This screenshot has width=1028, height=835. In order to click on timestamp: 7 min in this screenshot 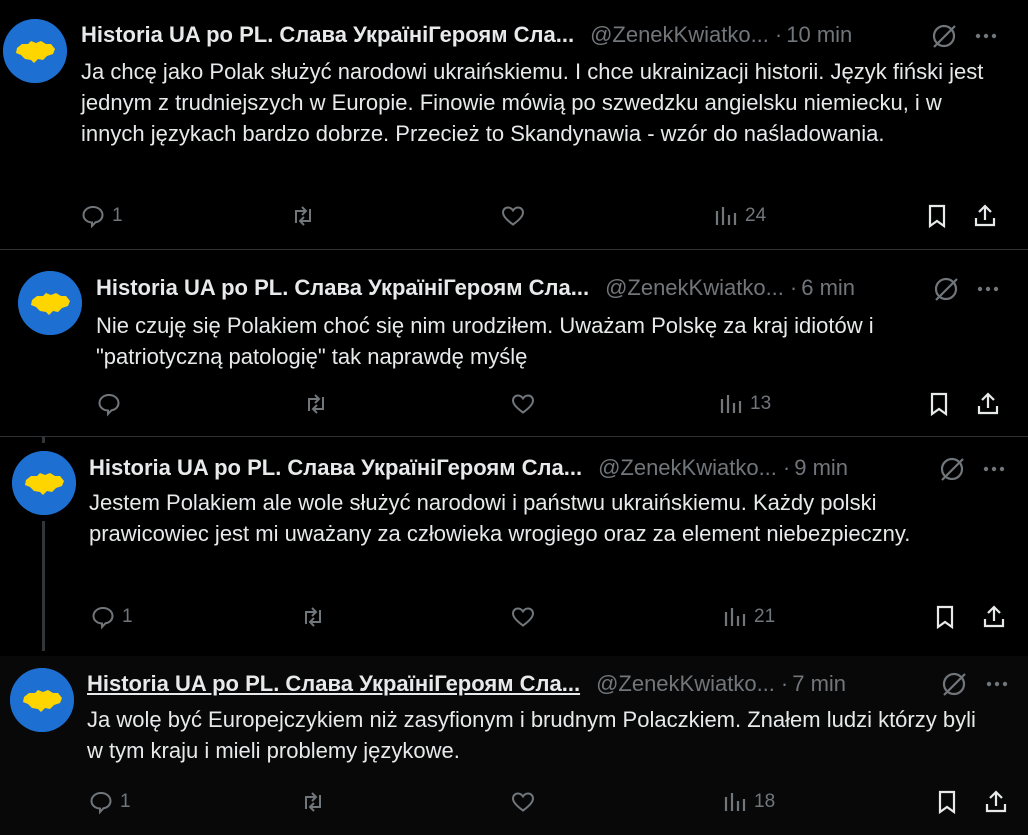, I will do `click(819, 684)`.